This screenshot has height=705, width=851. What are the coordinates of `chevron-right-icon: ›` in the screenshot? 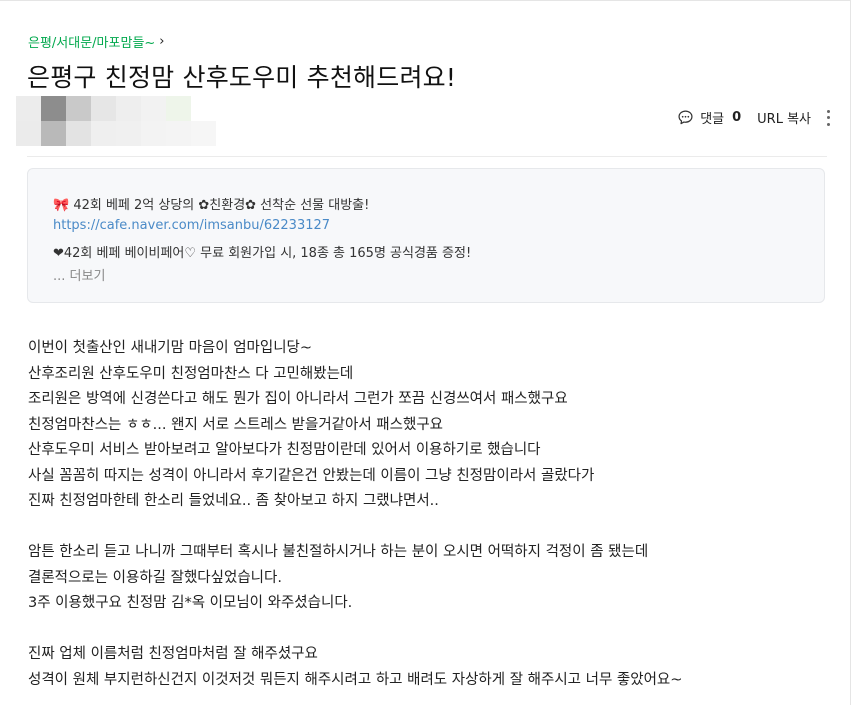 It's located at (162, 41).